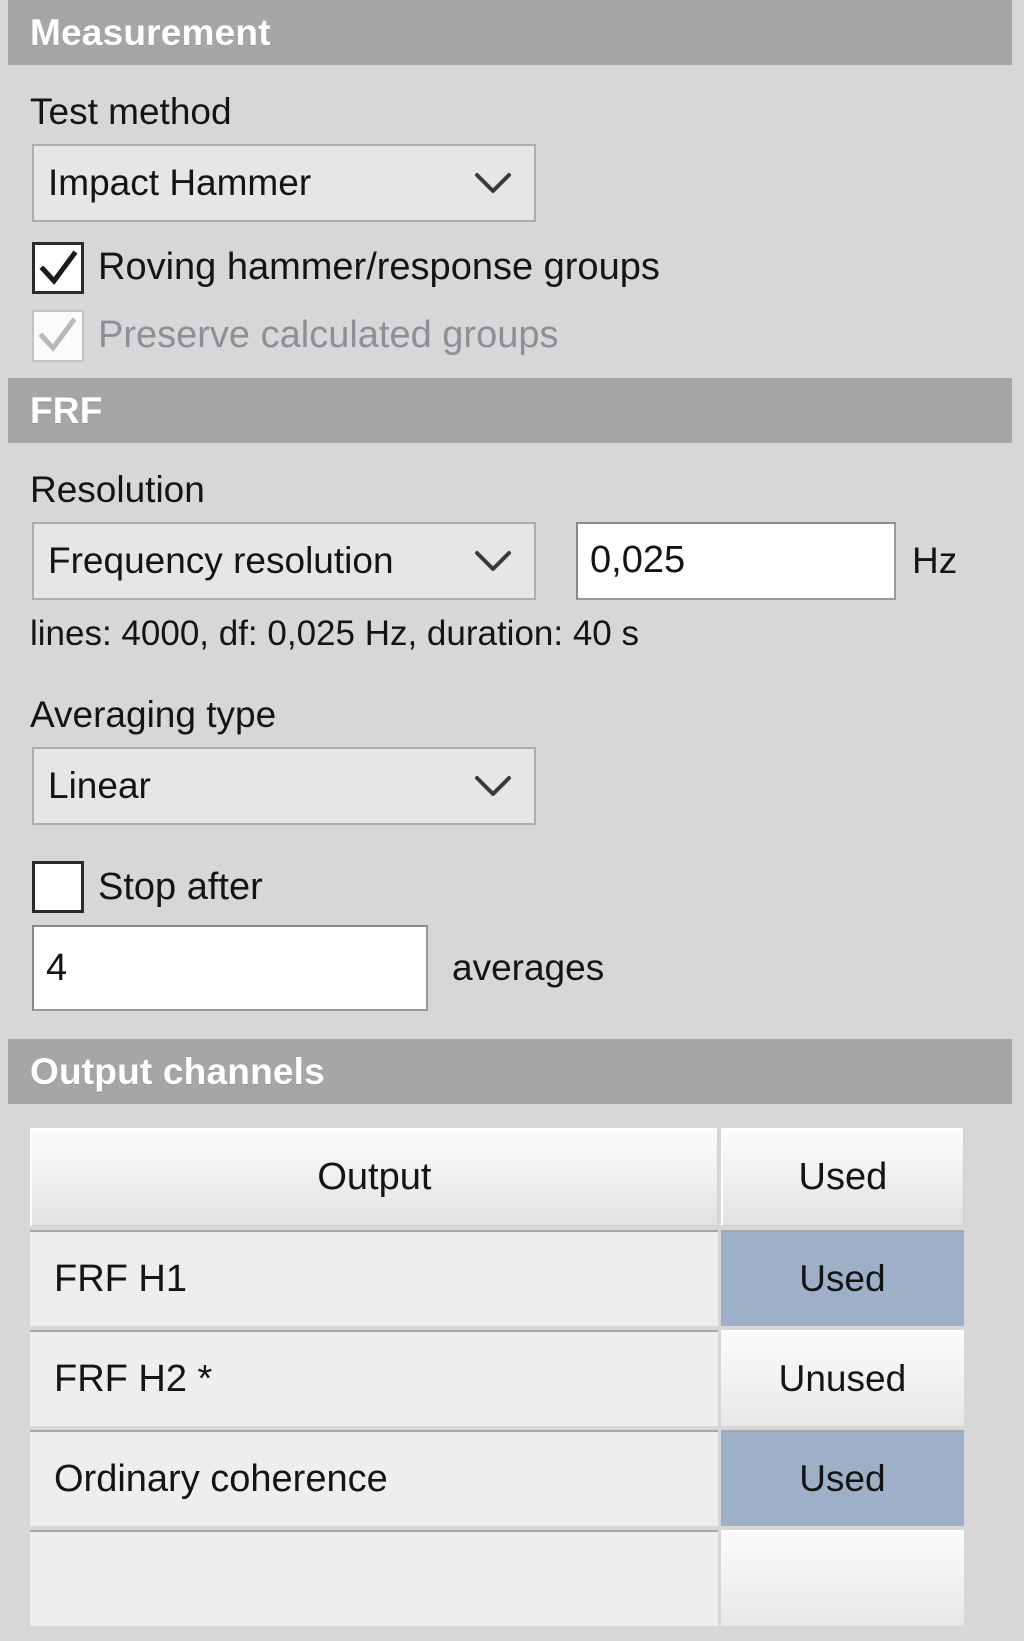  What do you see at coordinates (510, 887) in the screenshot?
I see `stop-after-checkbox-row: Stop after` at bounding box center [510, 887].